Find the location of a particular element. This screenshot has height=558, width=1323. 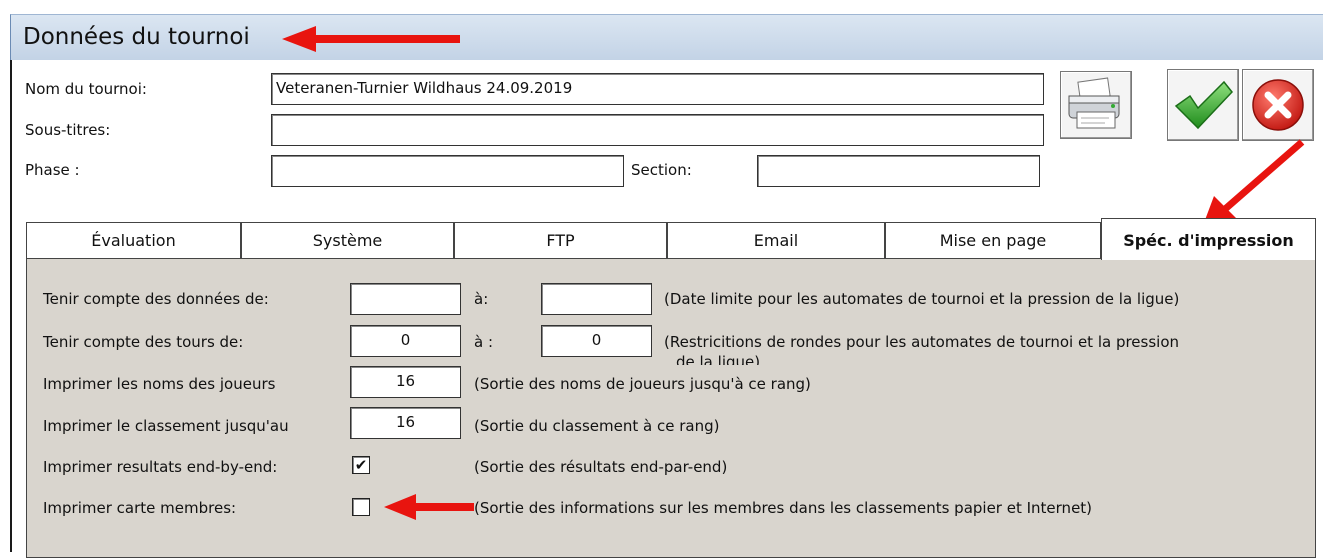

window-left-border is located at coordinates (11, 306).